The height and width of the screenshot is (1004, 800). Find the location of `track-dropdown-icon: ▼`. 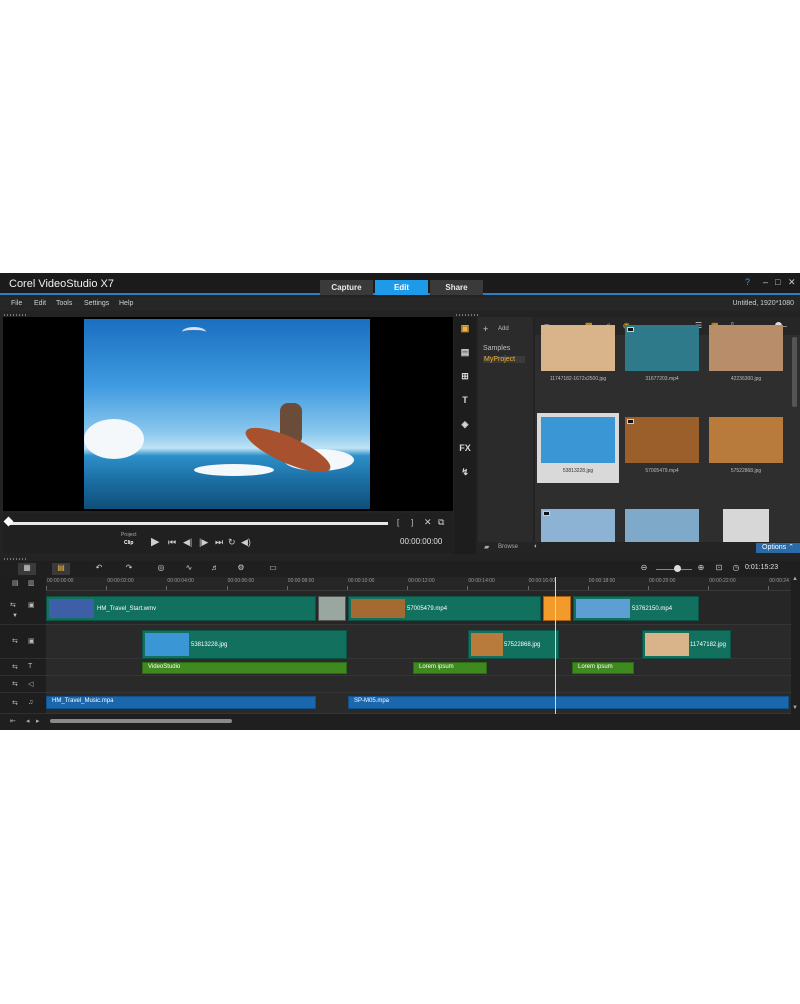

track-dropdown-icon: ▼ is located at coordinates (15, 616).